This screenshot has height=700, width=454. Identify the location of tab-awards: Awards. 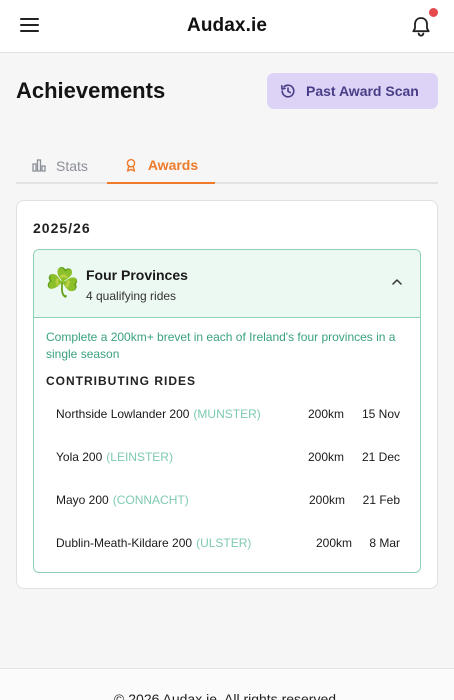
(161, 165).